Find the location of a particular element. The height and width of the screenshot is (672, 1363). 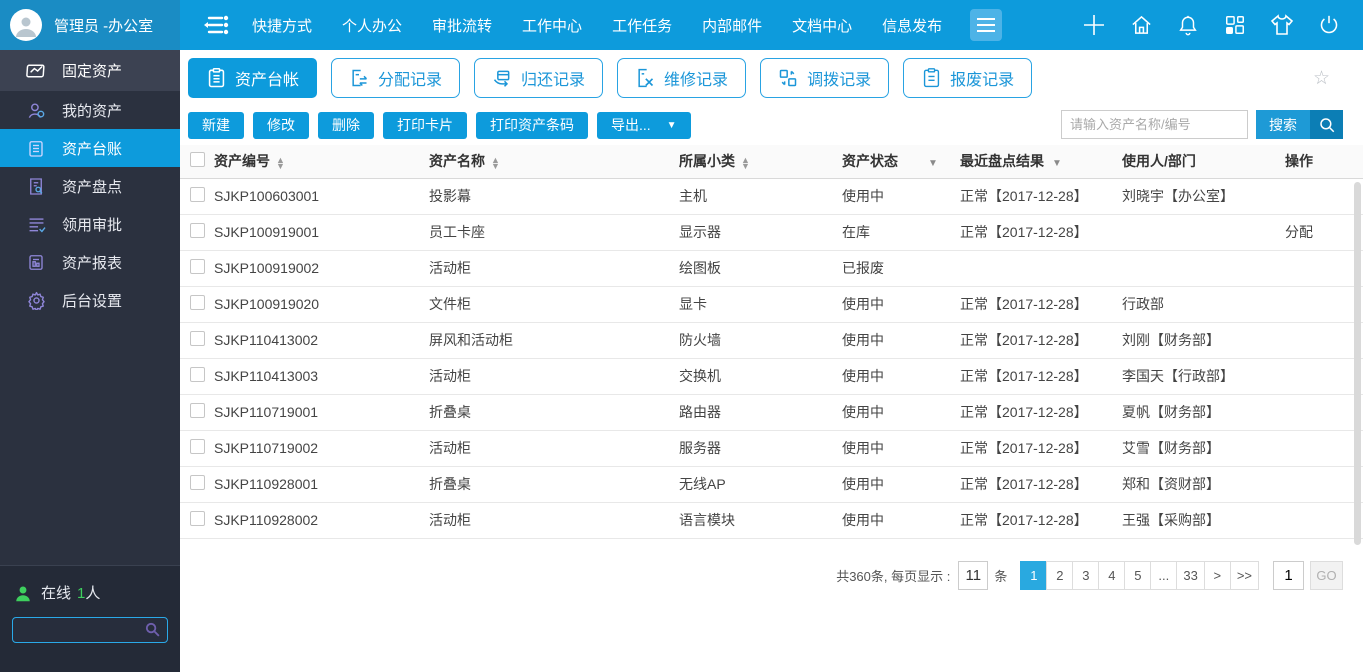

column-header-2: 资产名称 ▲ ▼ is located at coordinates (554, 162).